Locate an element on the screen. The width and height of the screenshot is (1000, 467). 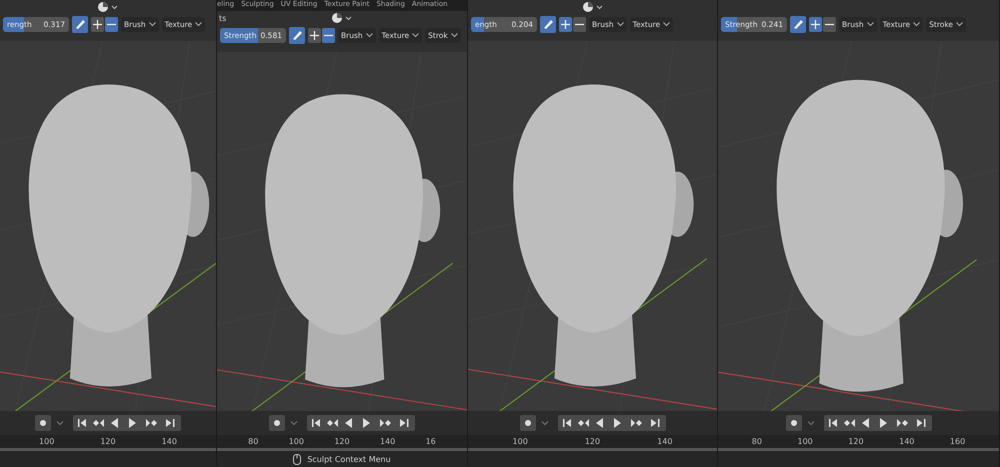
status-text: Sculpt Context Menu is located at coordinates (349, 459).